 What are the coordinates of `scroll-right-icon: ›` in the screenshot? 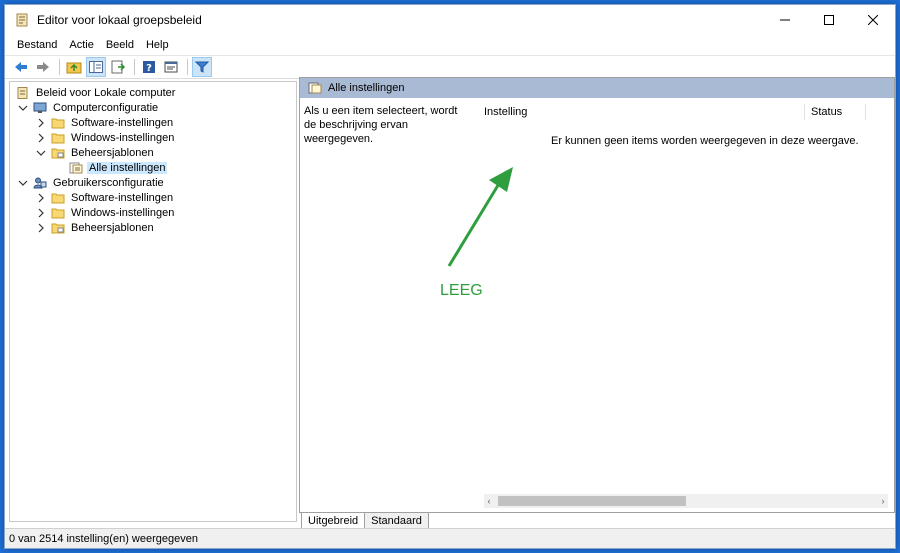 It's located at (883, 501).